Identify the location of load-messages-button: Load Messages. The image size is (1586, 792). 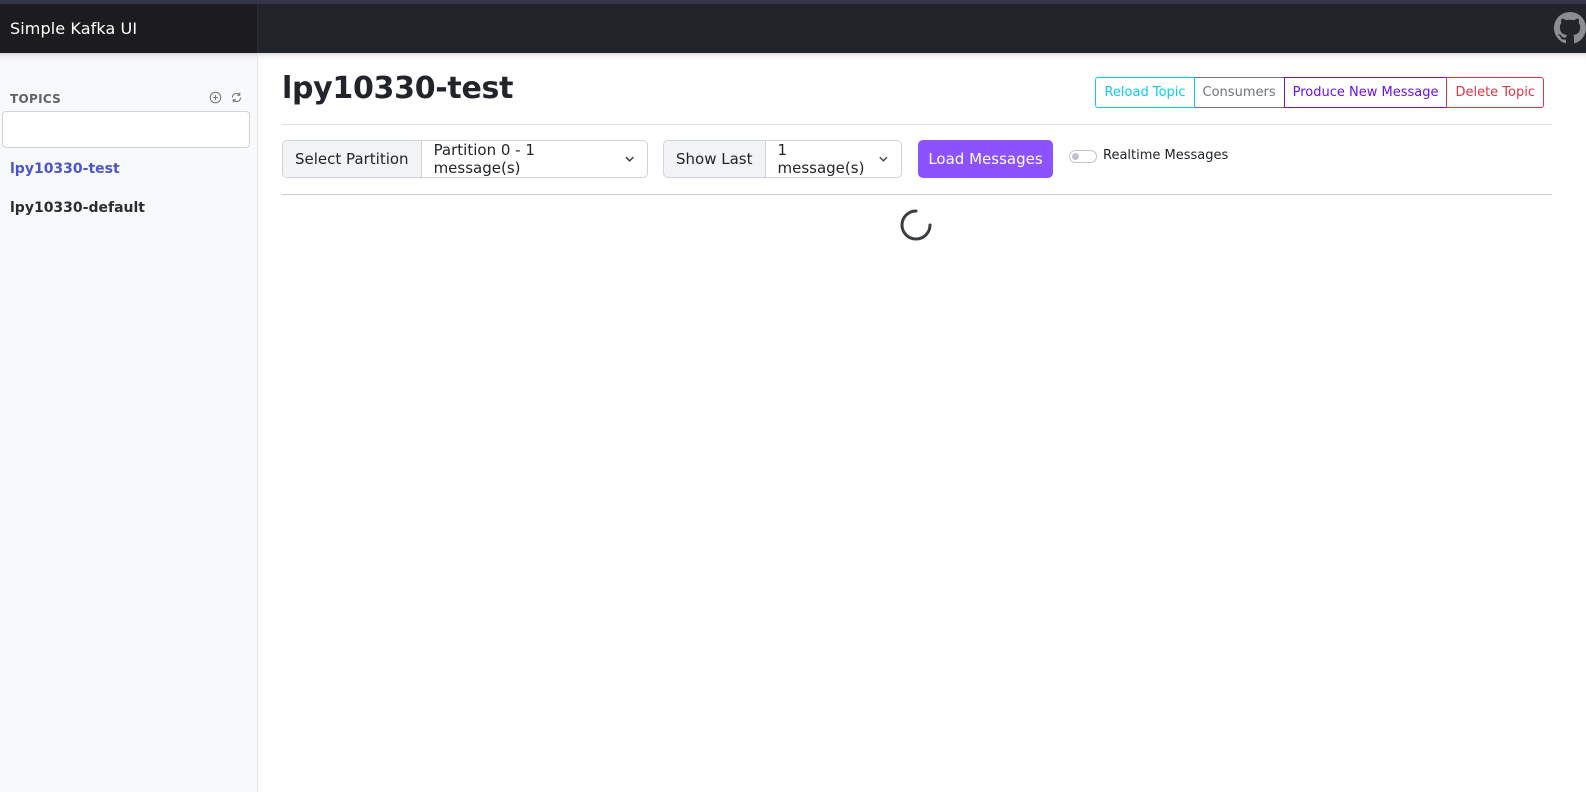
(985, 159).